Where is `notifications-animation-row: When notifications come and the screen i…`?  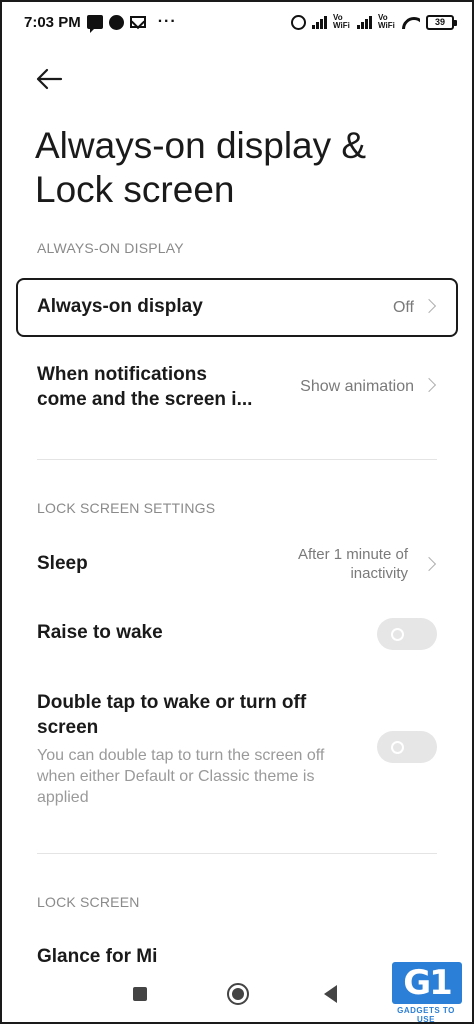
notifications-animation-row: When notifications come and the screen i… is located at coordinates (237, 390).